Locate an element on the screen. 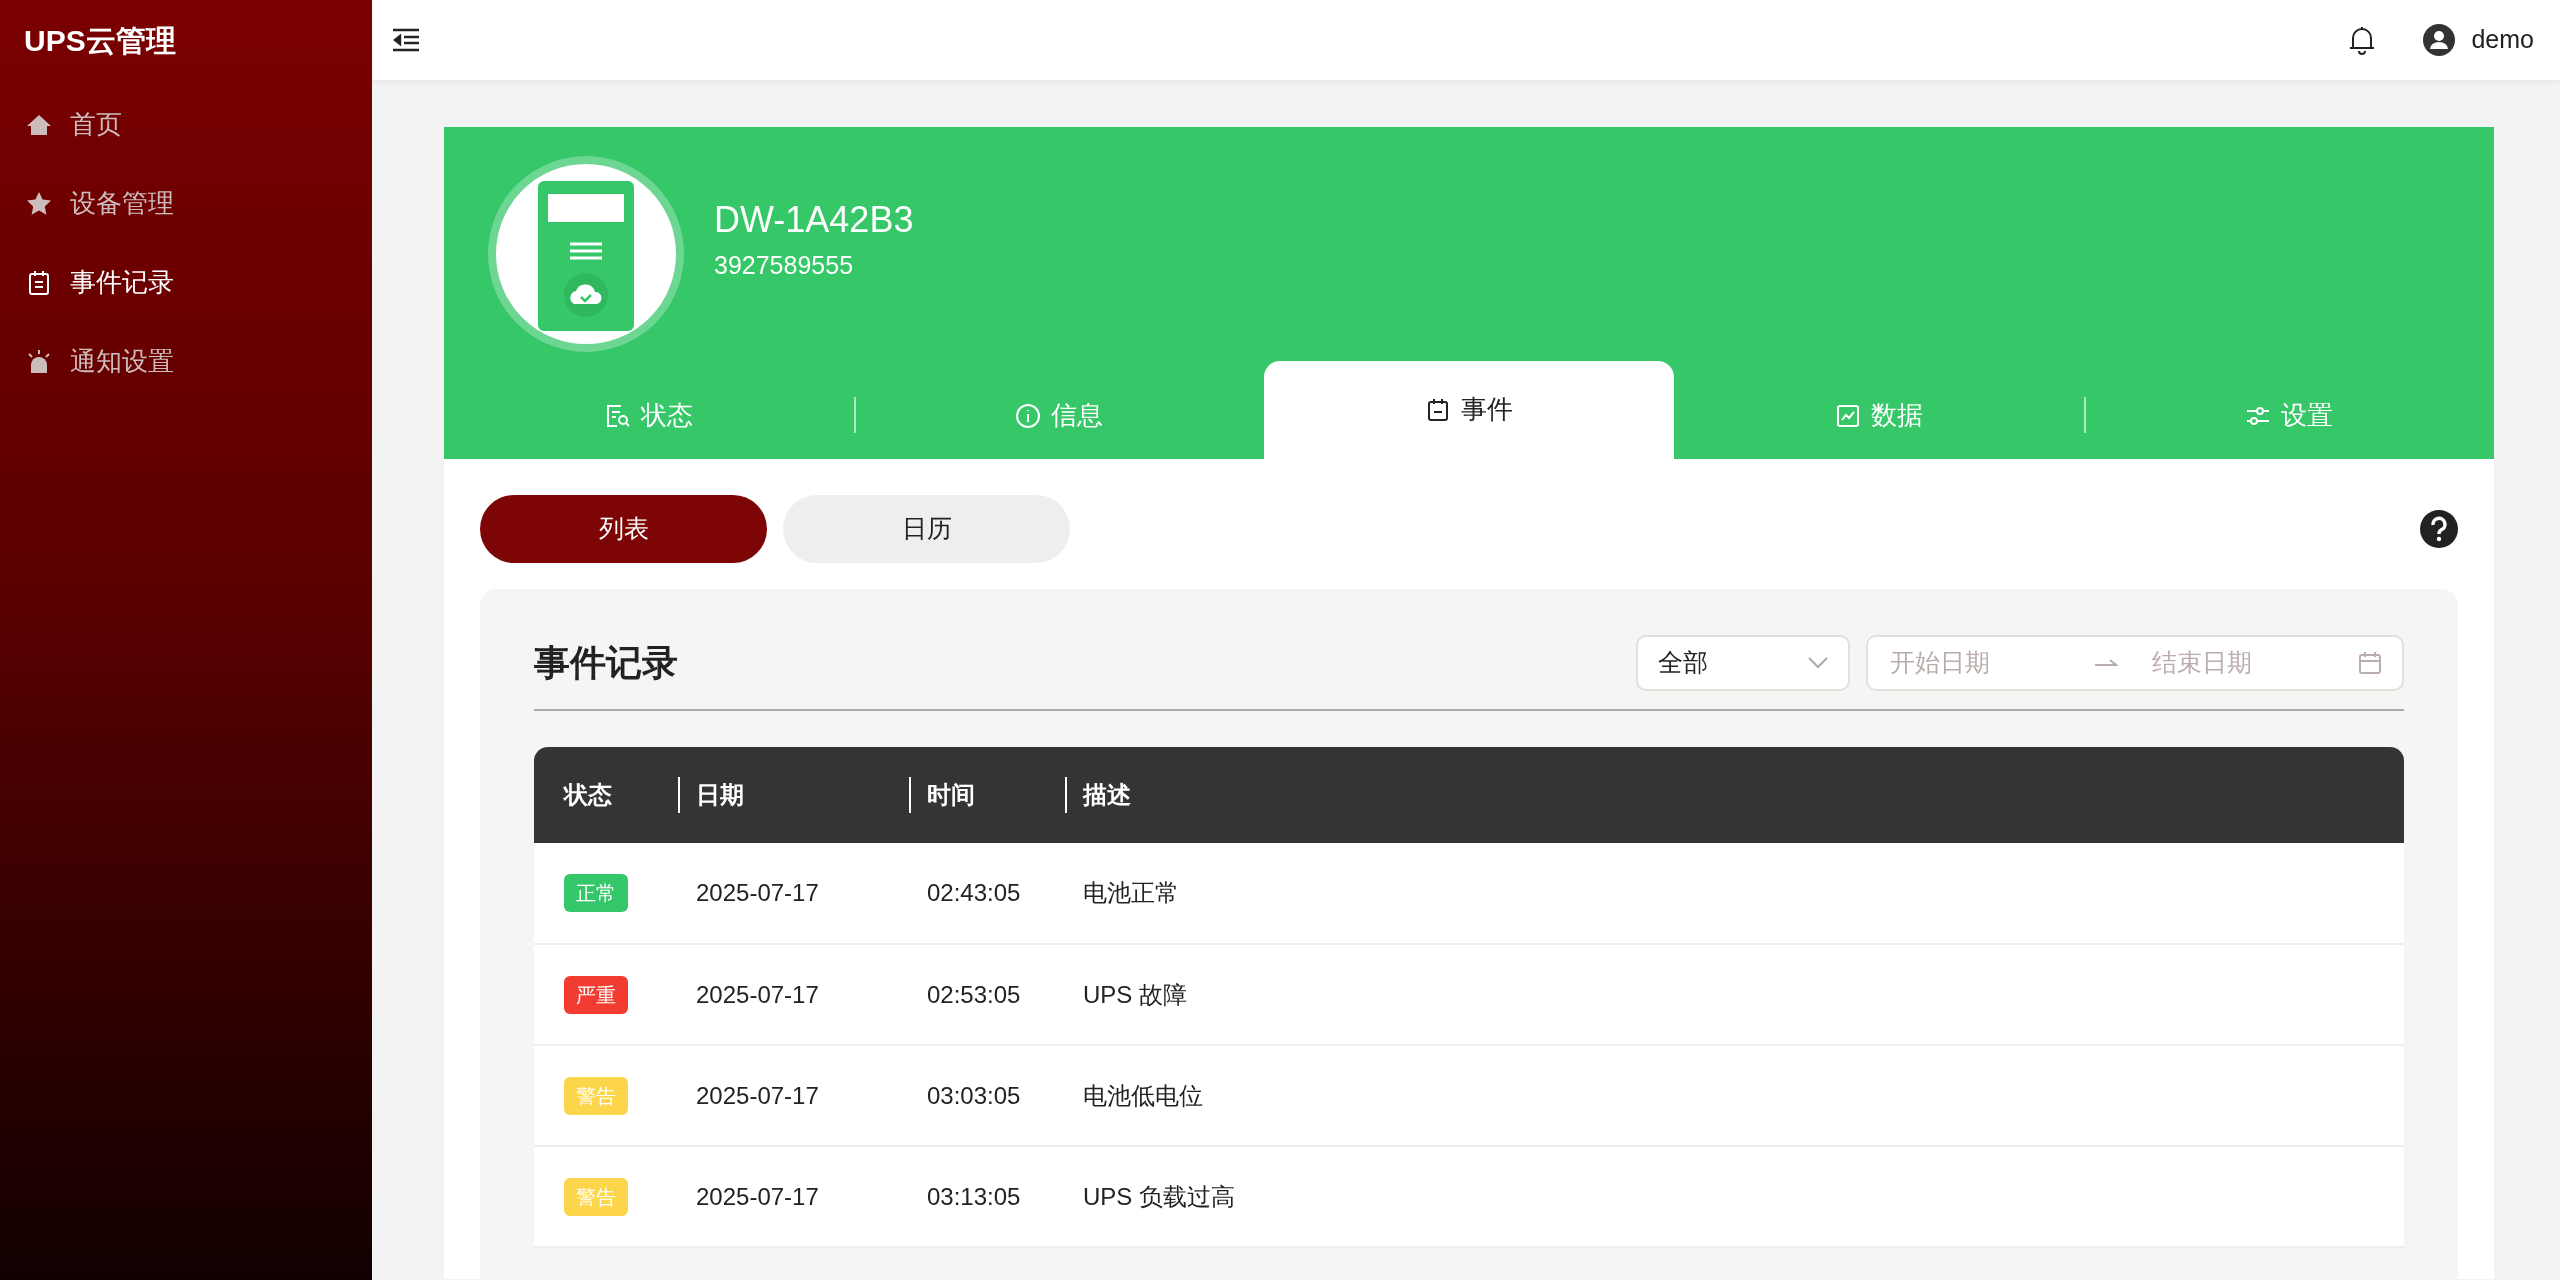 The image size is (2560, 1280). table-cell: UPS 故障 is located at coordinates (1734, 994).